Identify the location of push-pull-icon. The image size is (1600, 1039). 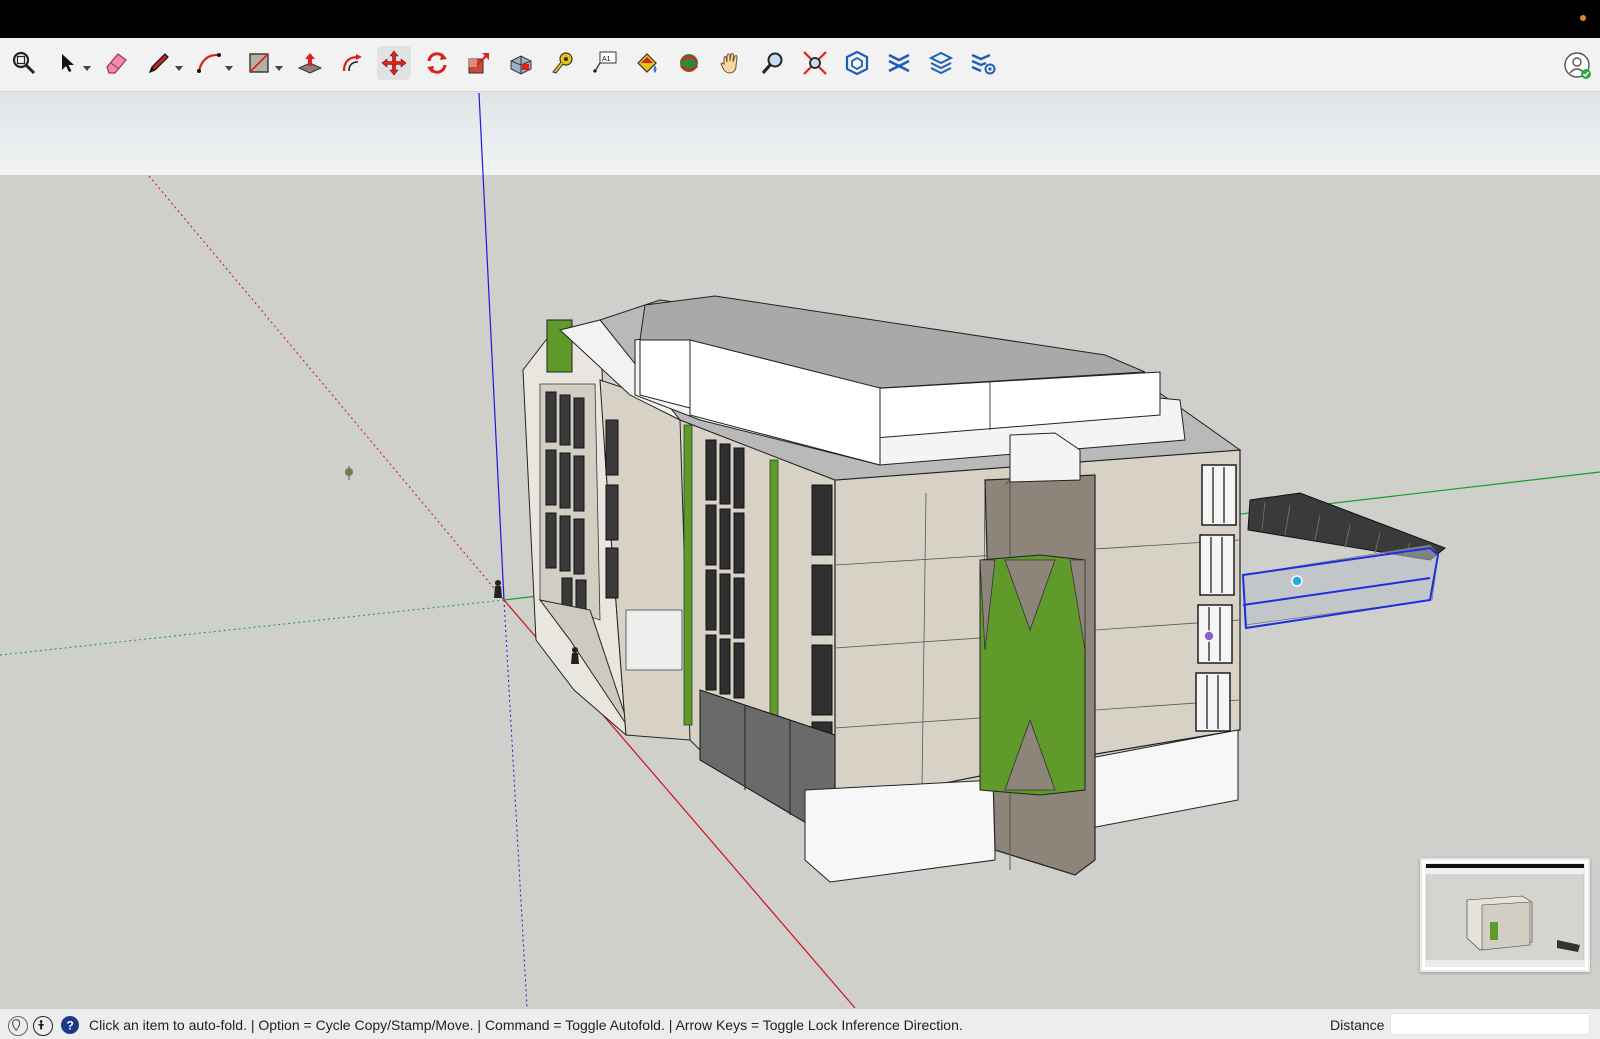
(310, 63).